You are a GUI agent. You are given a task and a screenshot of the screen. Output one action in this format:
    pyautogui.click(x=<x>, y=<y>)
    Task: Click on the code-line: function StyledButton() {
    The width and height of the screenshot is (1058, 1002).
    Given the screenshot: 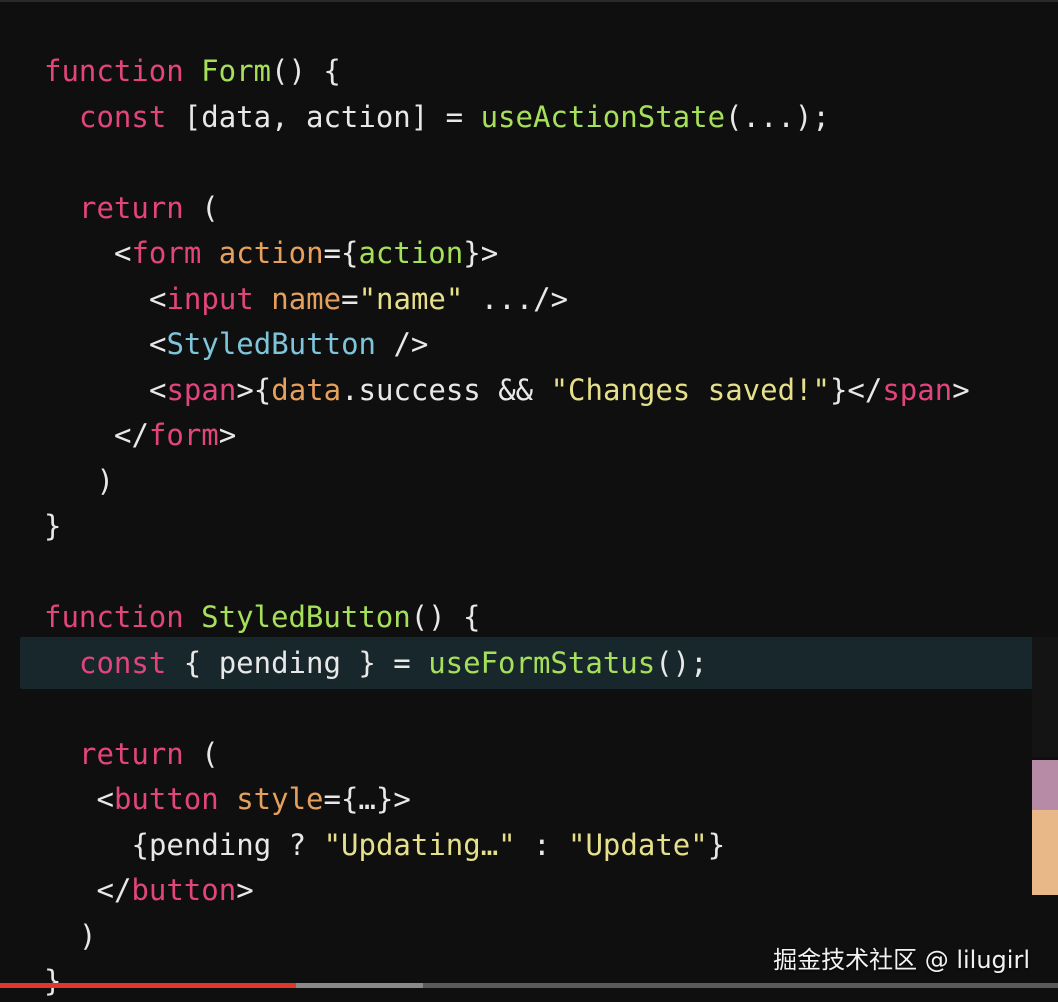 What is the action you would take?
    pyautogui.click(x=262, y=617)
    